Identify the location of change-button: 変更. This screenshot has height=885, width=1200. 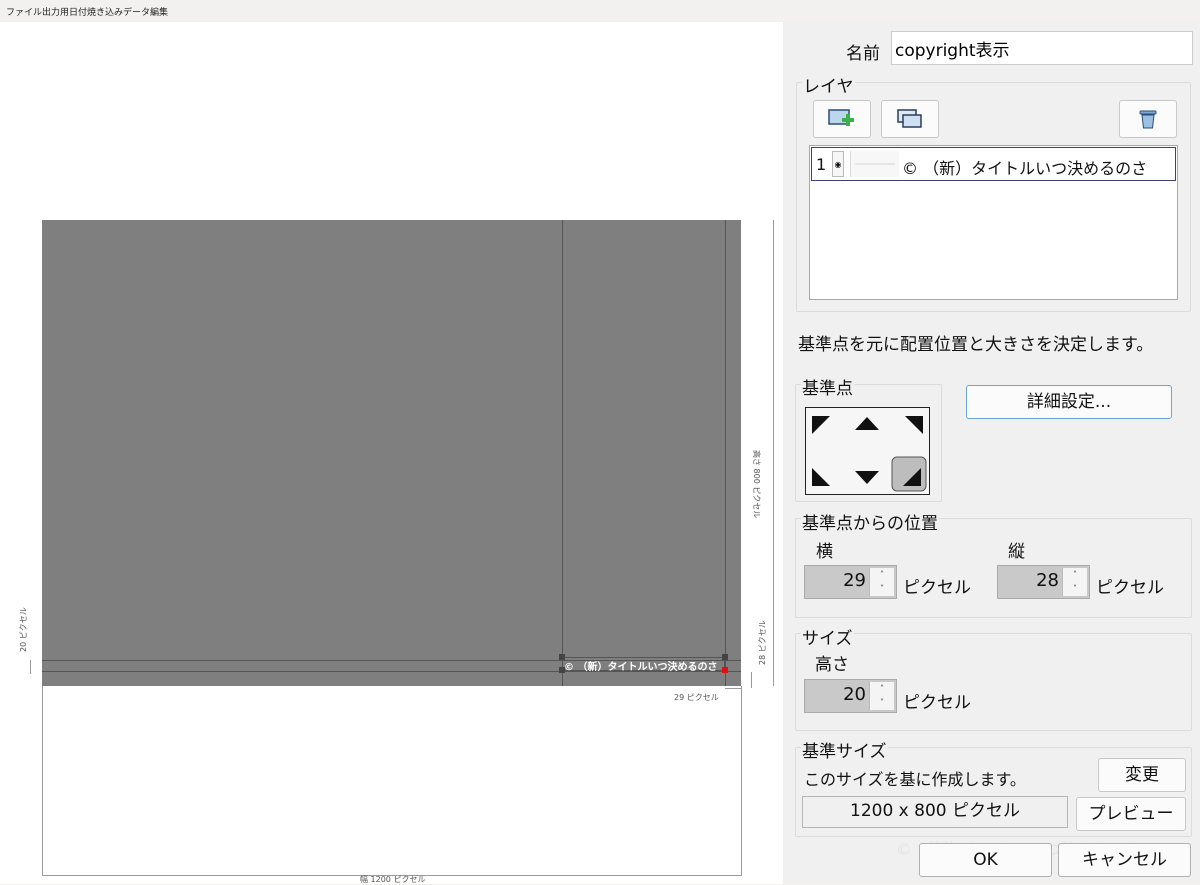
(1142, 775).